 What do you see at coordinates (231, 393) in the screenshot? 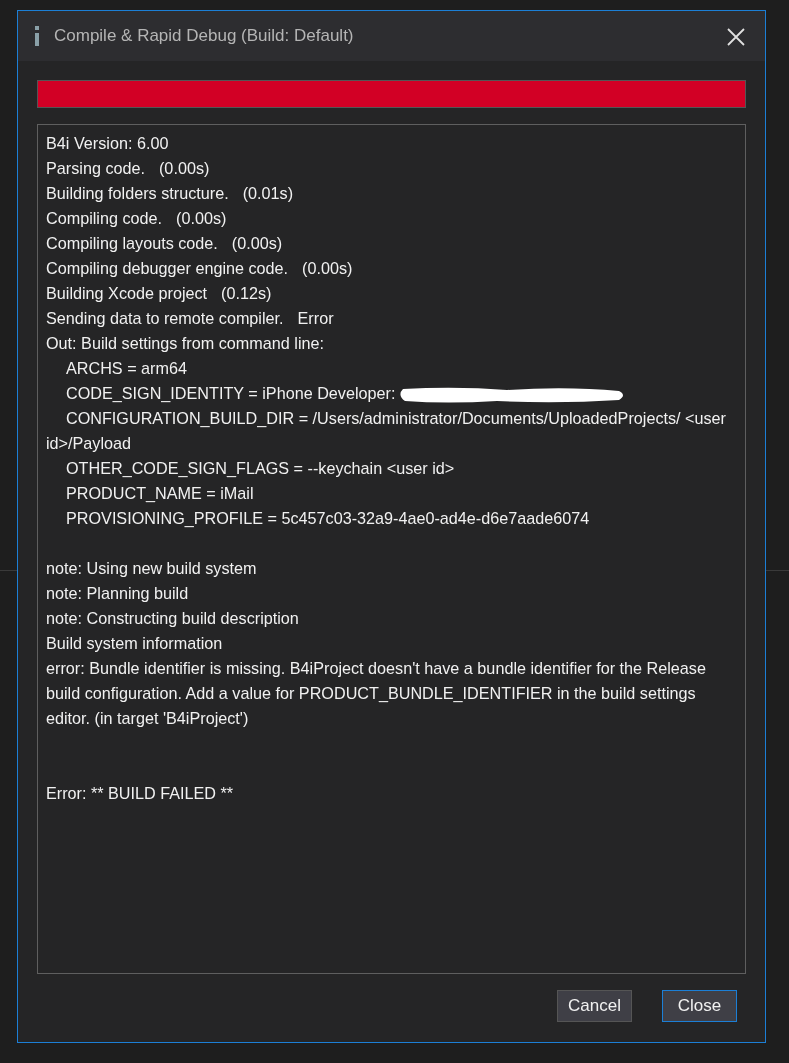
I see `log-line: CODE_SIGN_IDENTITY = iPhone Developer:` at bounding box center [231, 393].